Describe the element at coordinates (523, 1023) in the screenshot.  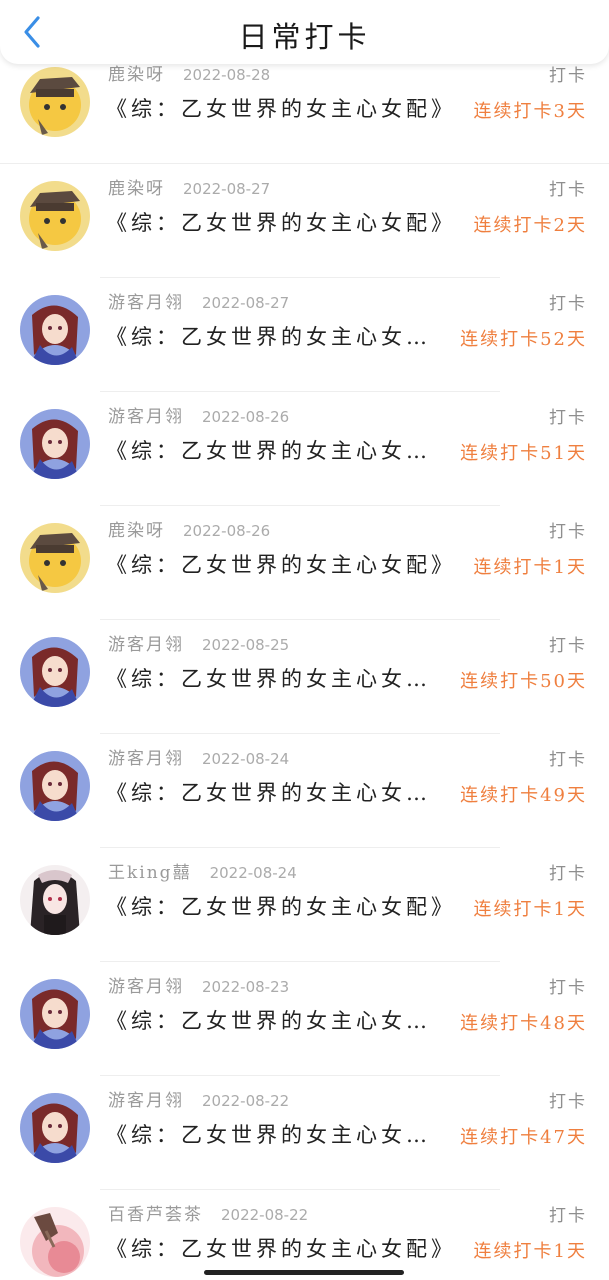
I see `streak-label: 连续打卡48天` at that location.